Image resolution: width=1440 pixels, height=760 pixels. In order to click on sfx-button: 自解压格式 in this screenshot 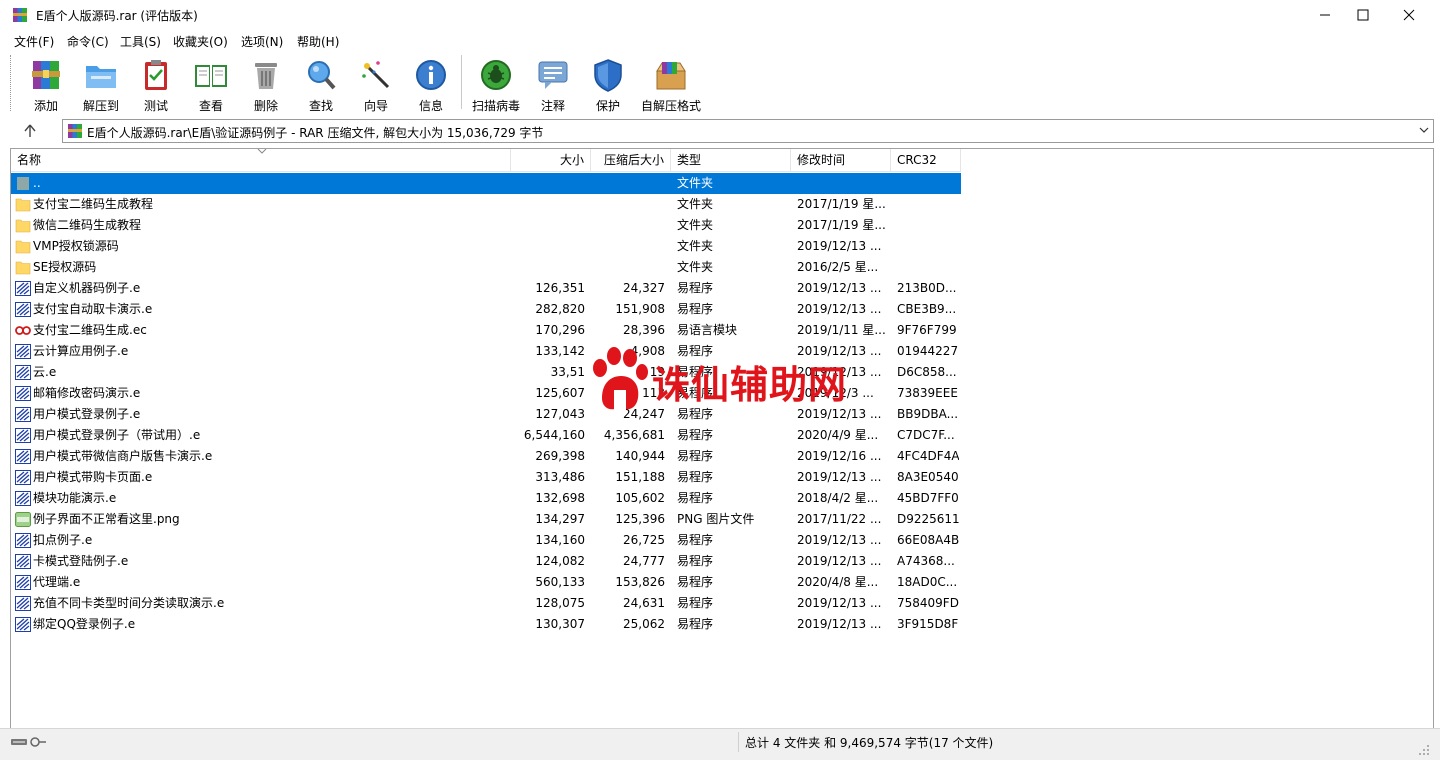, I will do `click(671, 83)`.